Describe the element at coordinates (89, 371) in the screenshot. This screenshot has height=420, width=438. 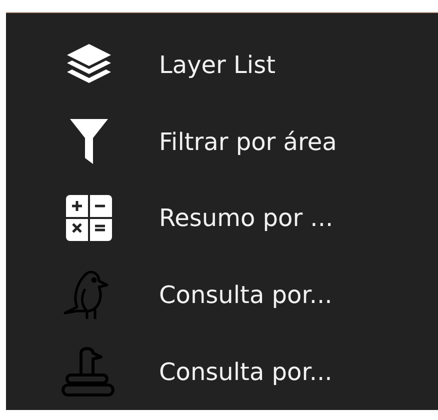
I see `snake-icon` at that location.